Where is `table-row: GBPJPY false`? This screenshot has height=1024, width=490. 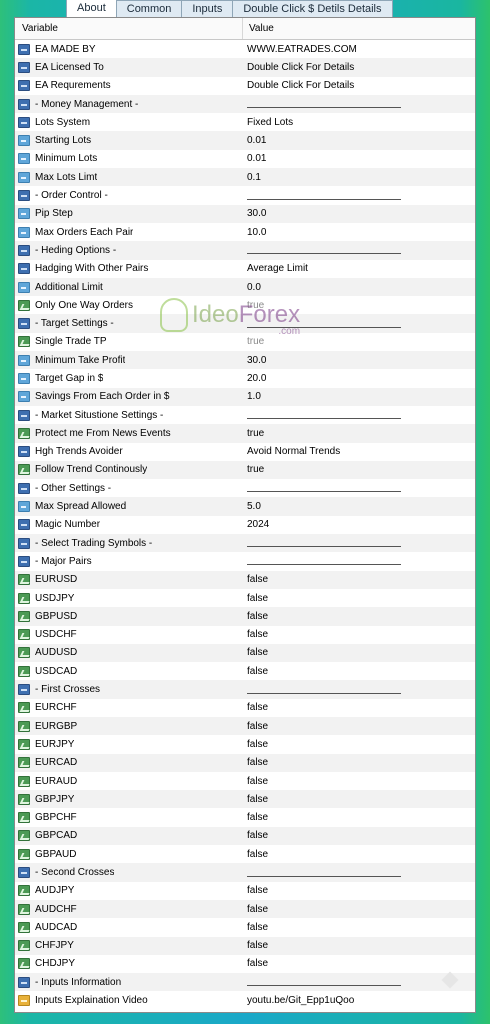 table-row: GBPJPY false is located at coordinates (245, 799).